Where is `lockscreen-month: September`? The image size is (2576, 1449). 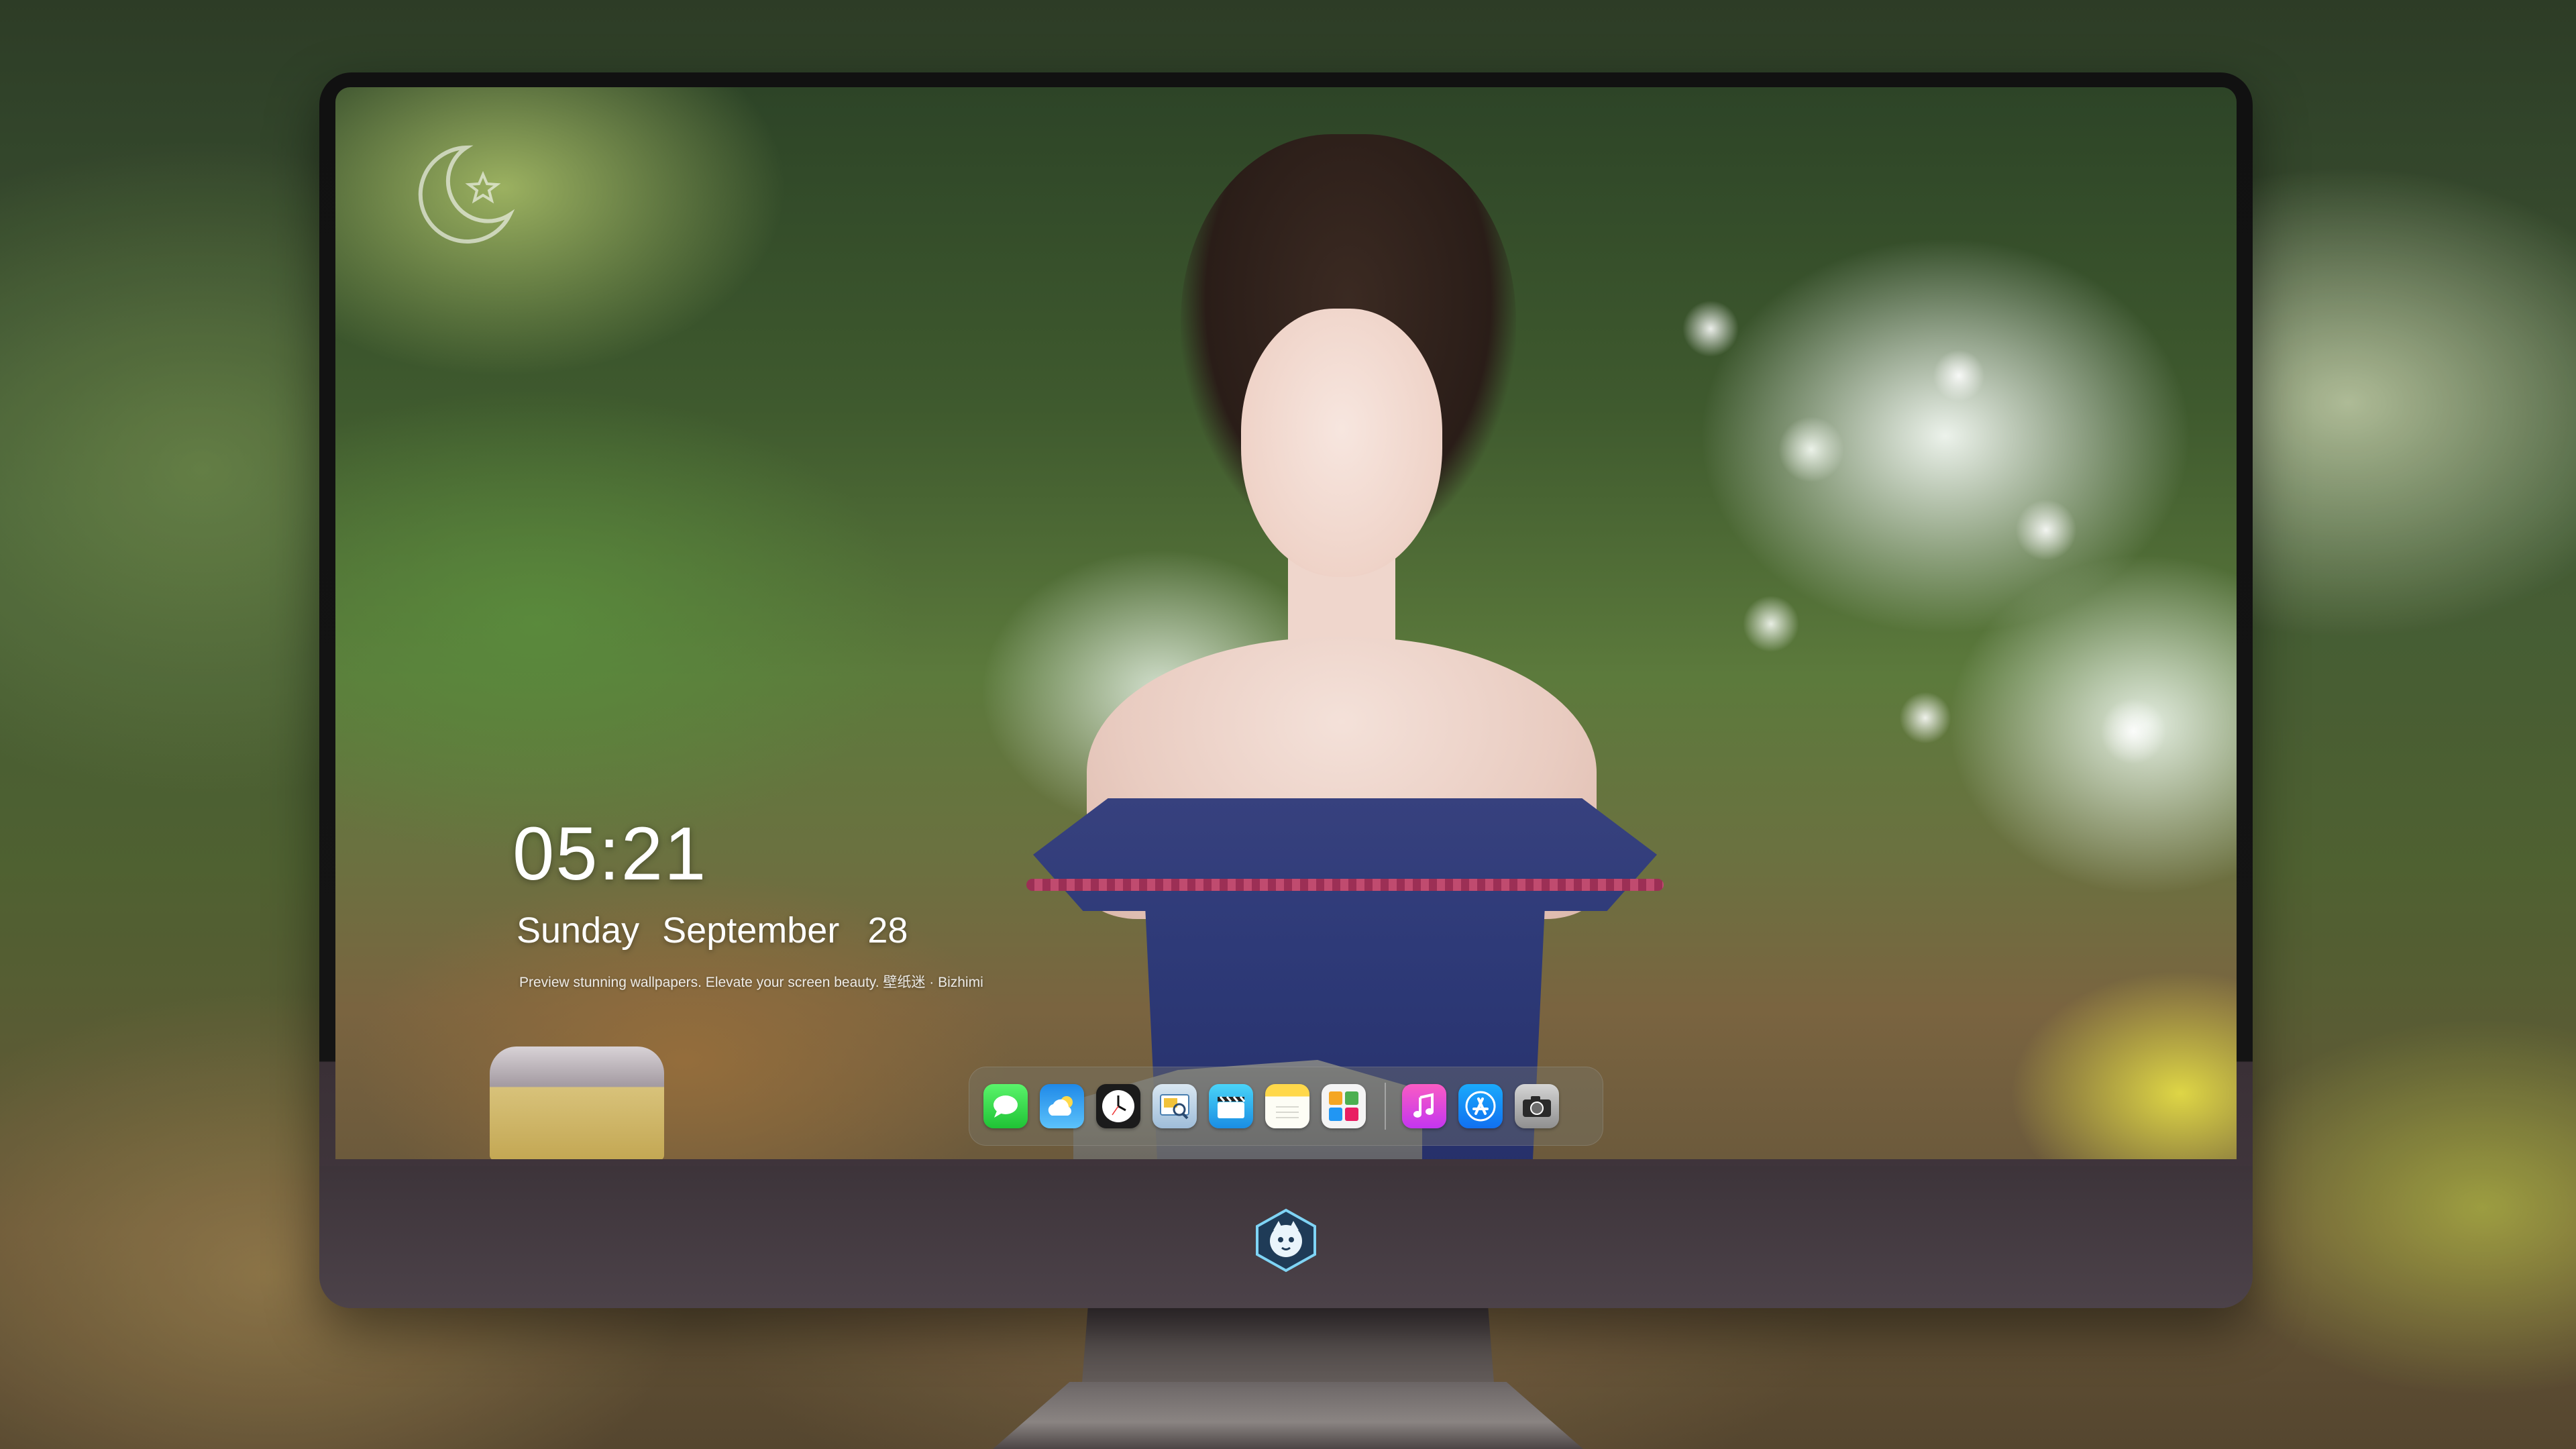
lockscreen-month: September is located at coordinates (751, 930).